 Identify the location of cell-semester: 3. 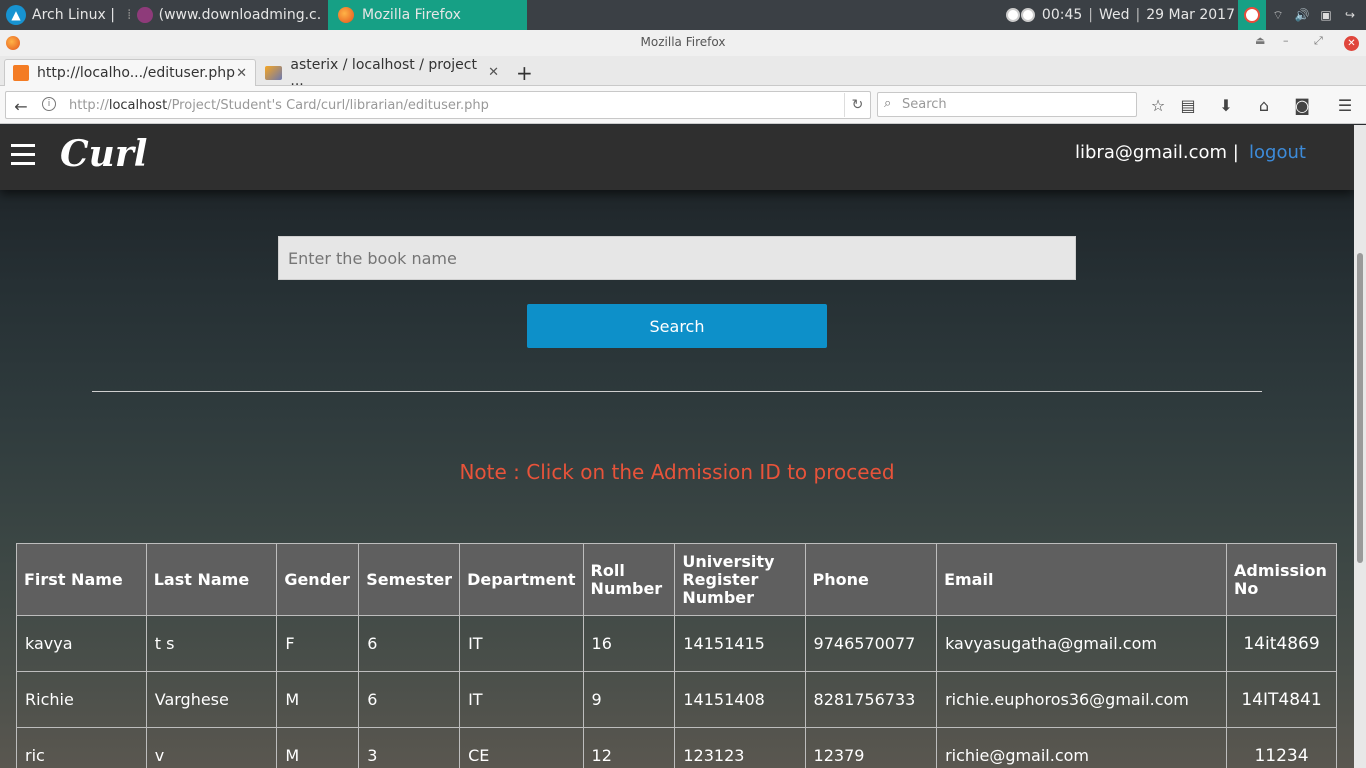
(409, 747).